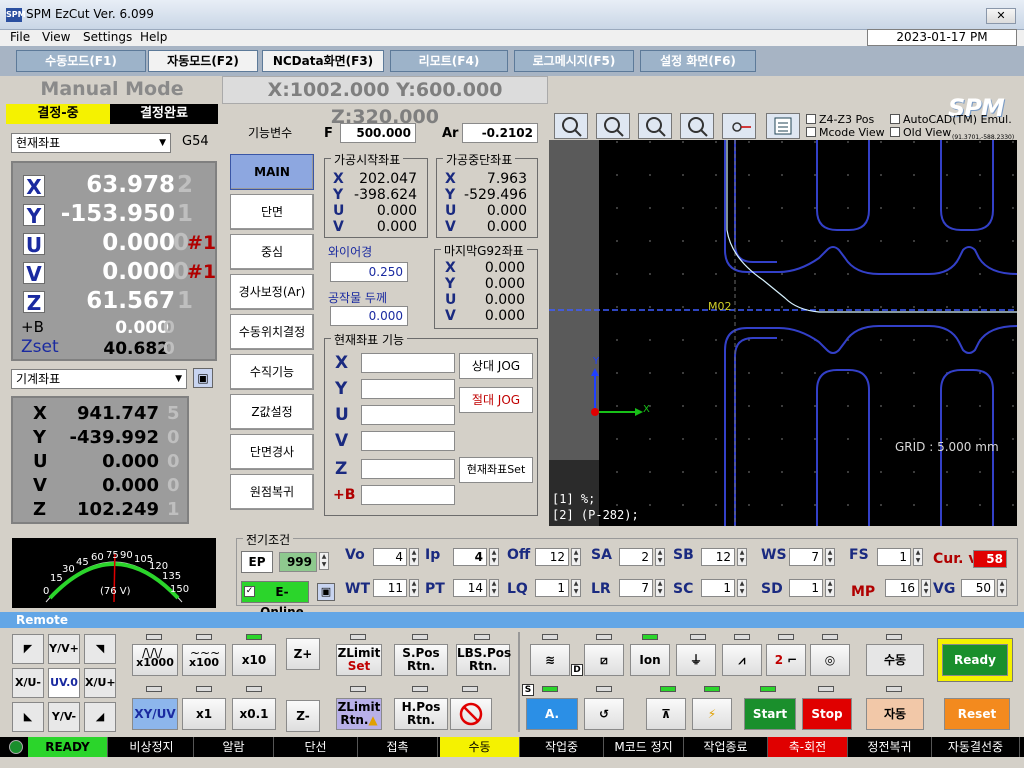 This screenshot has height=768, width=1024. What do you see at coordinates (272, 492) in the screenshot?
I see `home-return-button: 원점복귀` at bounding box center [272, 492].